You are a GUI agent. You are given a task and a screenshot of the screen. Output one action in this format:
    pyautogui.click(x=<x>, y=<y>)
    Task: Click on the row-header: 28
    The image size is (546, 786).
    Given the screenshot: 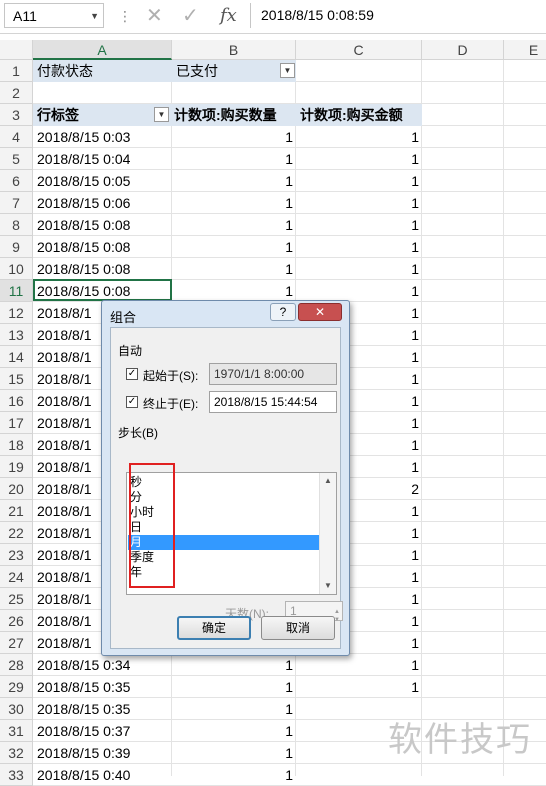 What is the action you would take?
    pyautogui.click(x=16, y=665)
    